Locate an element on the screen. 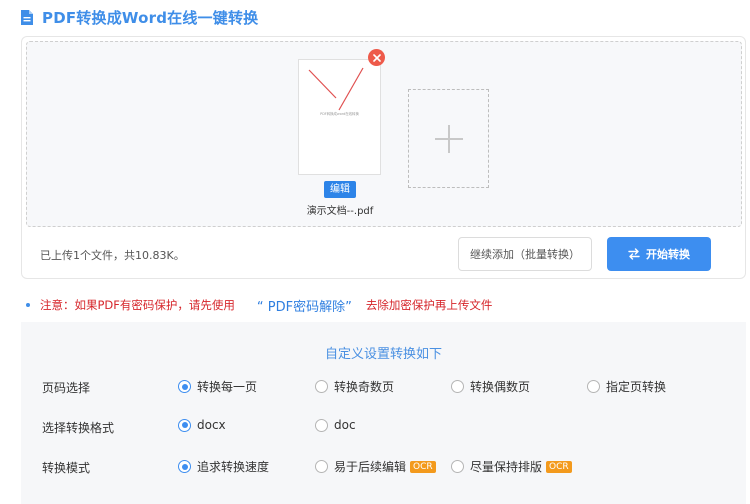  start-convert-button: 开始转换 is located at coordinates (659, 254).